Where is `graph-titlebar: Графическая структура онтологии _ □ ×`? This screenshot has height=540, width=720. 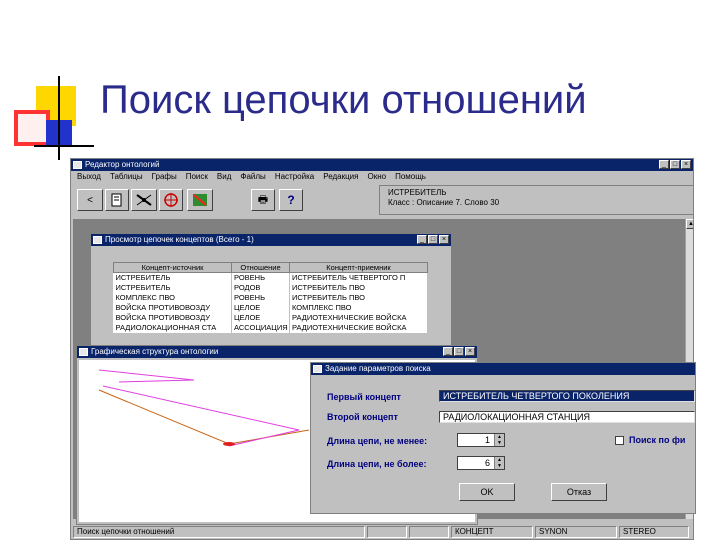
graph-titlebar: Графическая структура онтологии _ □ × is located at coordinates (277, 352).